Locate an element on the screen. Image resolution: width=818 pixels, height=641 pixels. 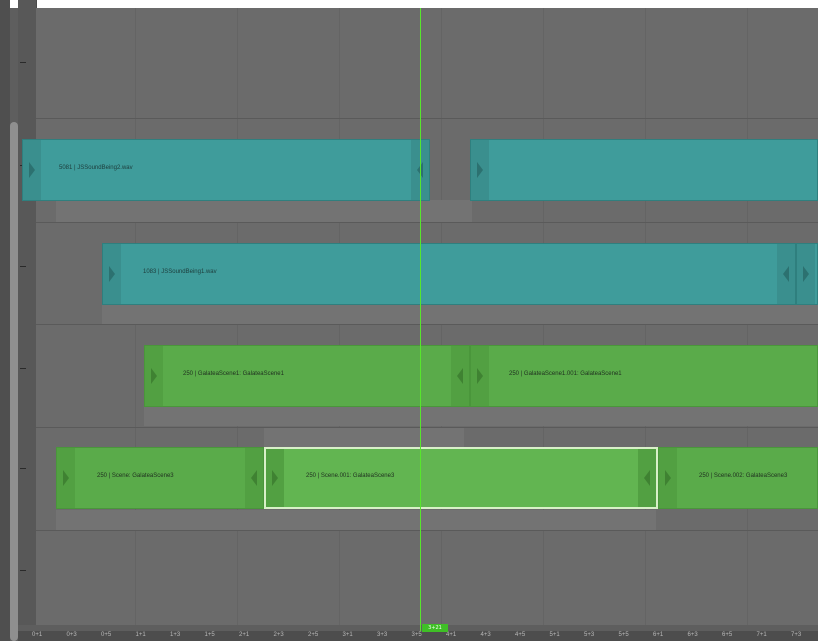
ruler-tick-label: 5+3 is located at coordinates (589, 635).